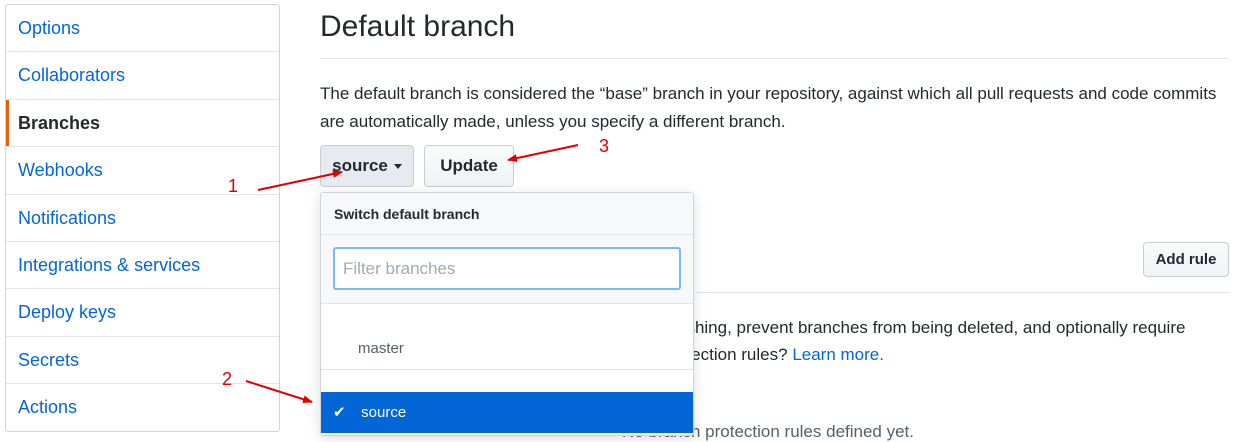  What do you see at coordinates (507, 412) in the screenshot?
I see `branch-option-source: ✔ source` at bounding box center [507, 412].